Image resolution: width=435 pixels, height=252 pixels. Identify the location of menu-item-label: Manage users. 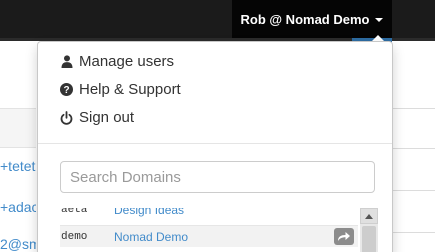
(127, 61).